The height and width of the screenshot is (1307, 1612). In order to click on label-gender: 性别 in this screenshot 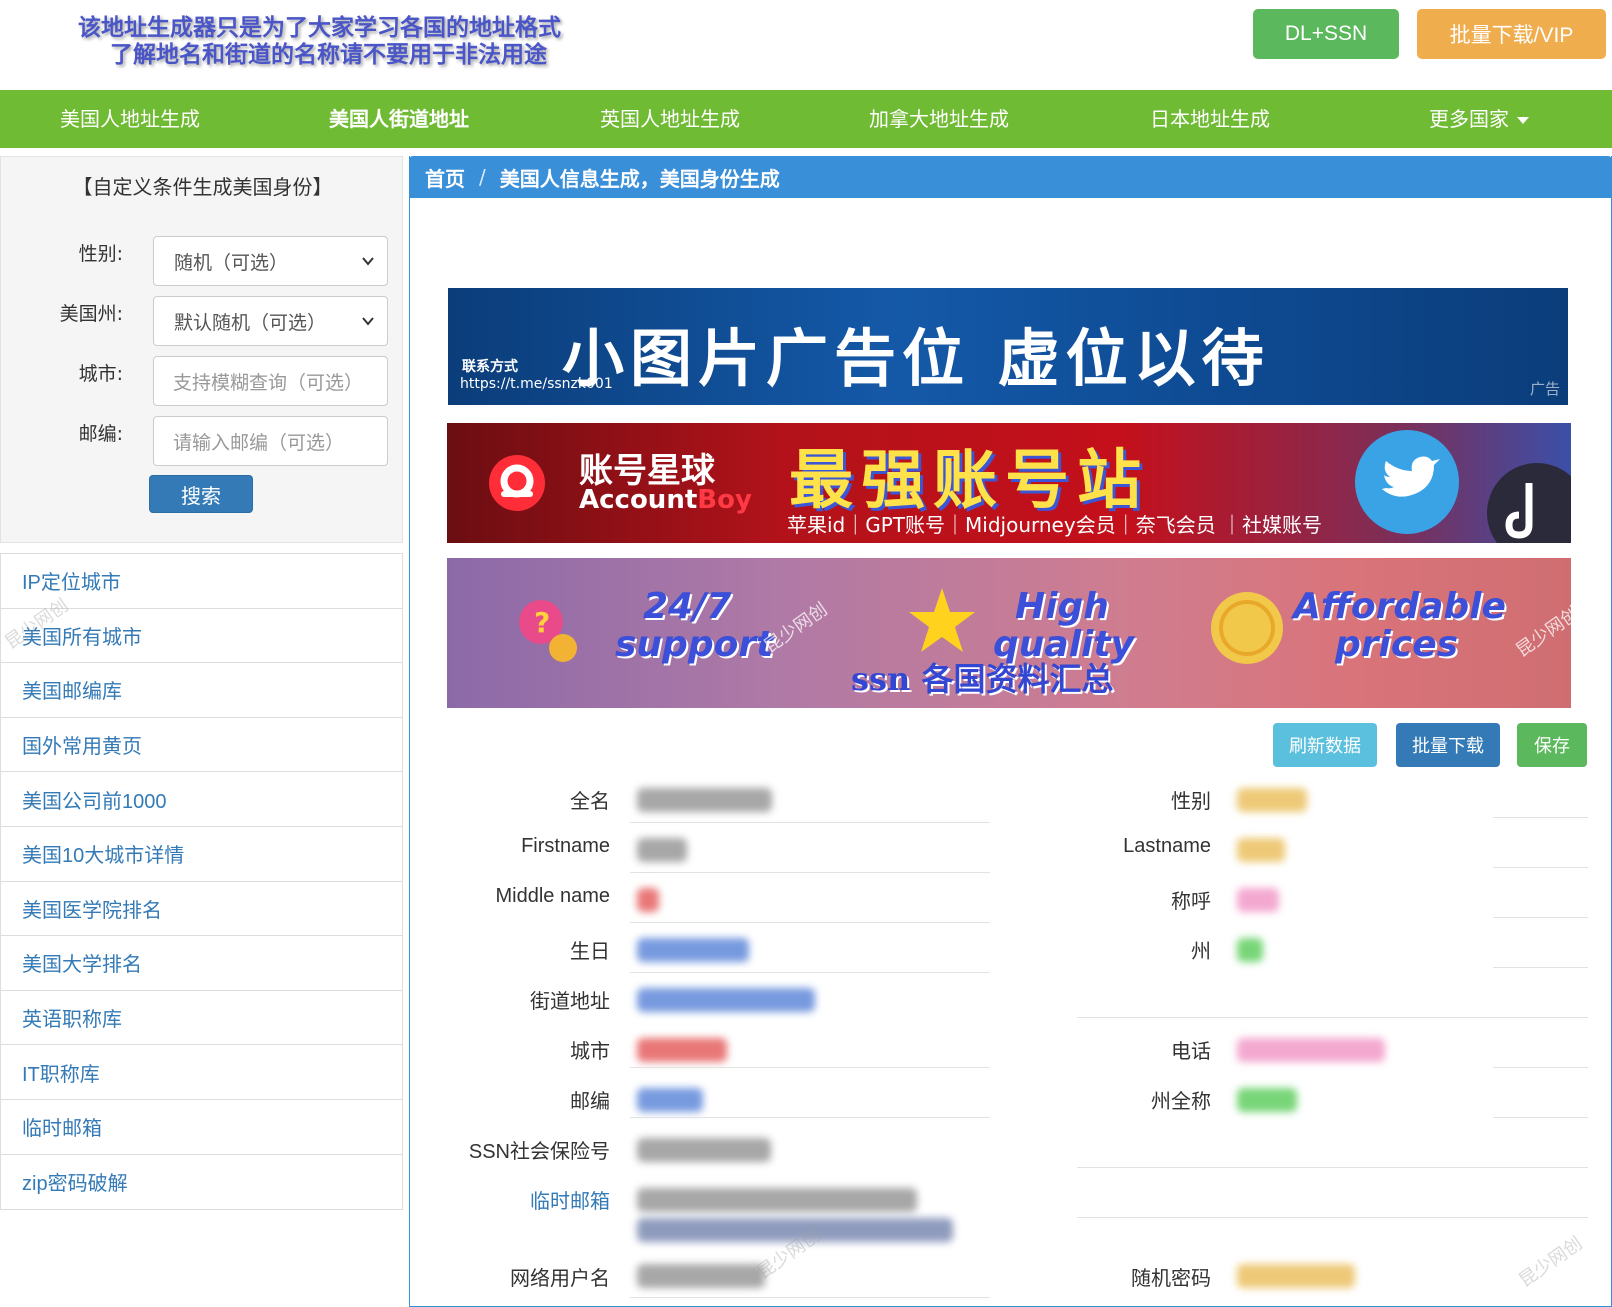, I will do `click(1191, 802)`.